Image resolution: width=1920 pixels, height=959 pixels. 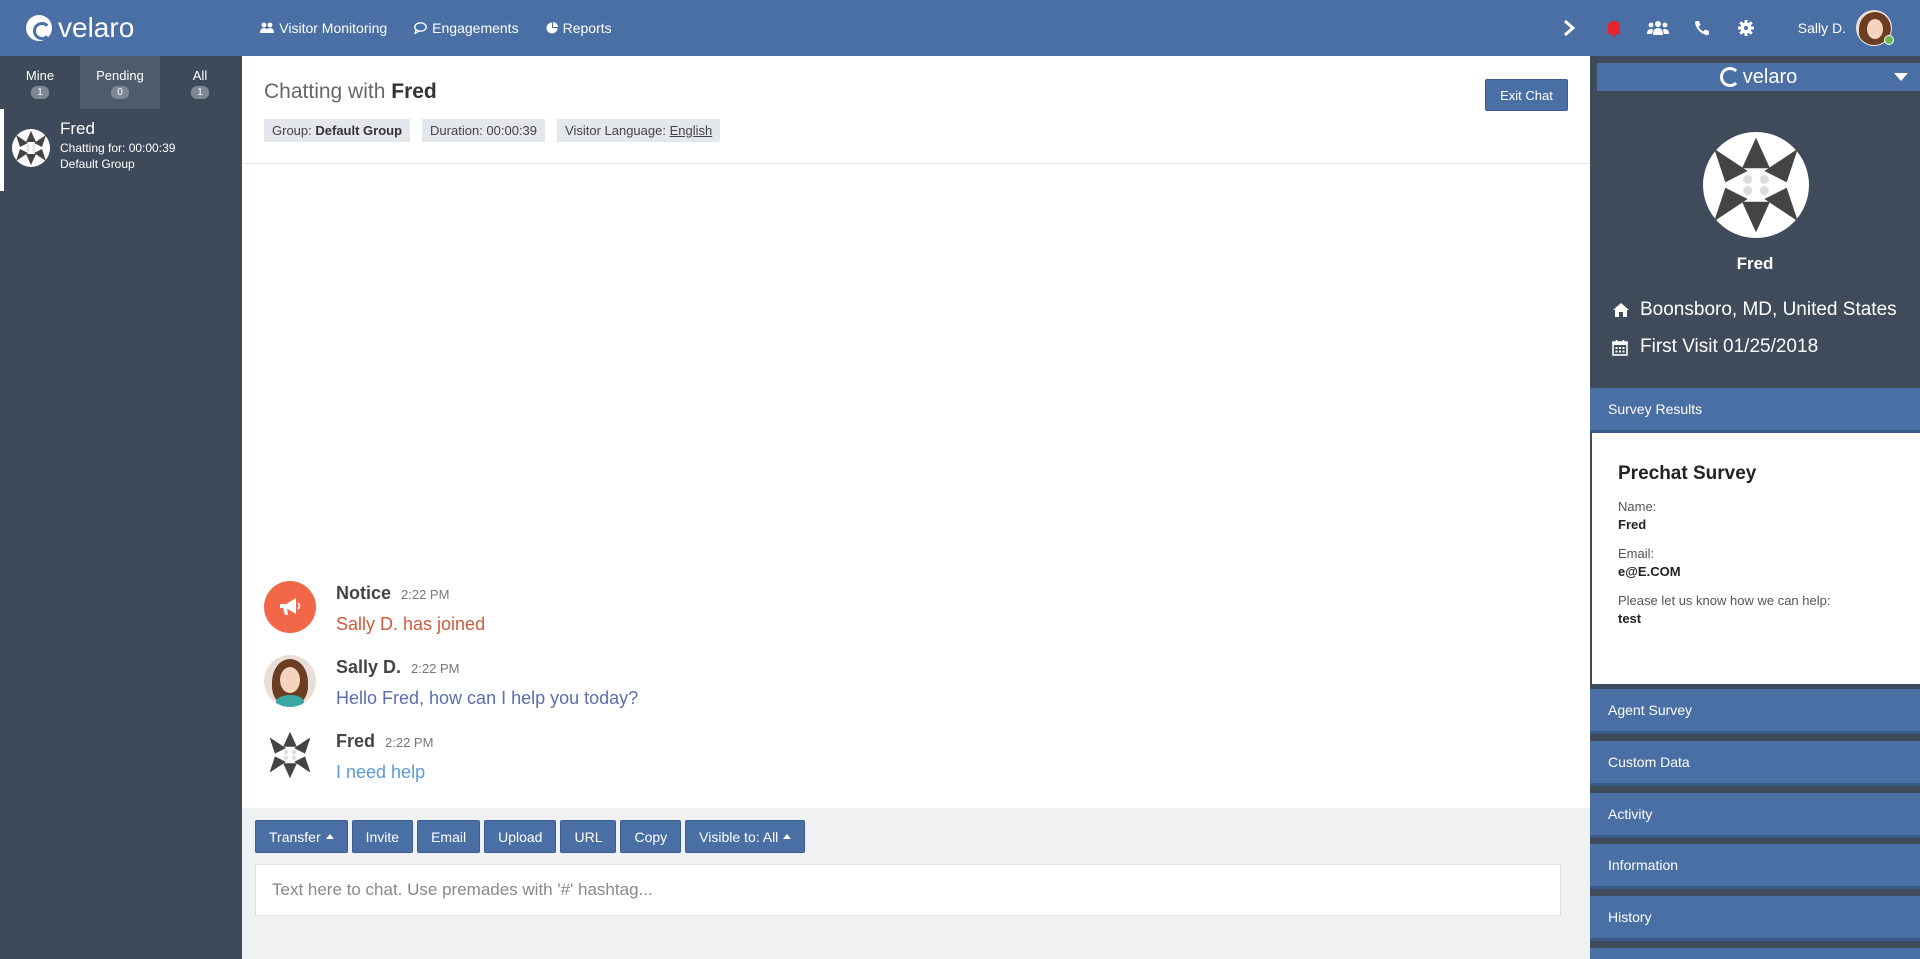 What do you see at coordinates (1755, 918) in the screenshot?
I see `history-header: History` at bounding box center [1755, 918].